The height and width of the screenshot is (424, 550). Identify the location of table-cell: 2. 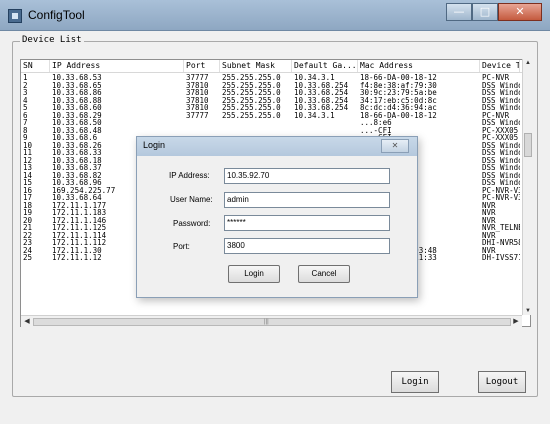
(25, 85).